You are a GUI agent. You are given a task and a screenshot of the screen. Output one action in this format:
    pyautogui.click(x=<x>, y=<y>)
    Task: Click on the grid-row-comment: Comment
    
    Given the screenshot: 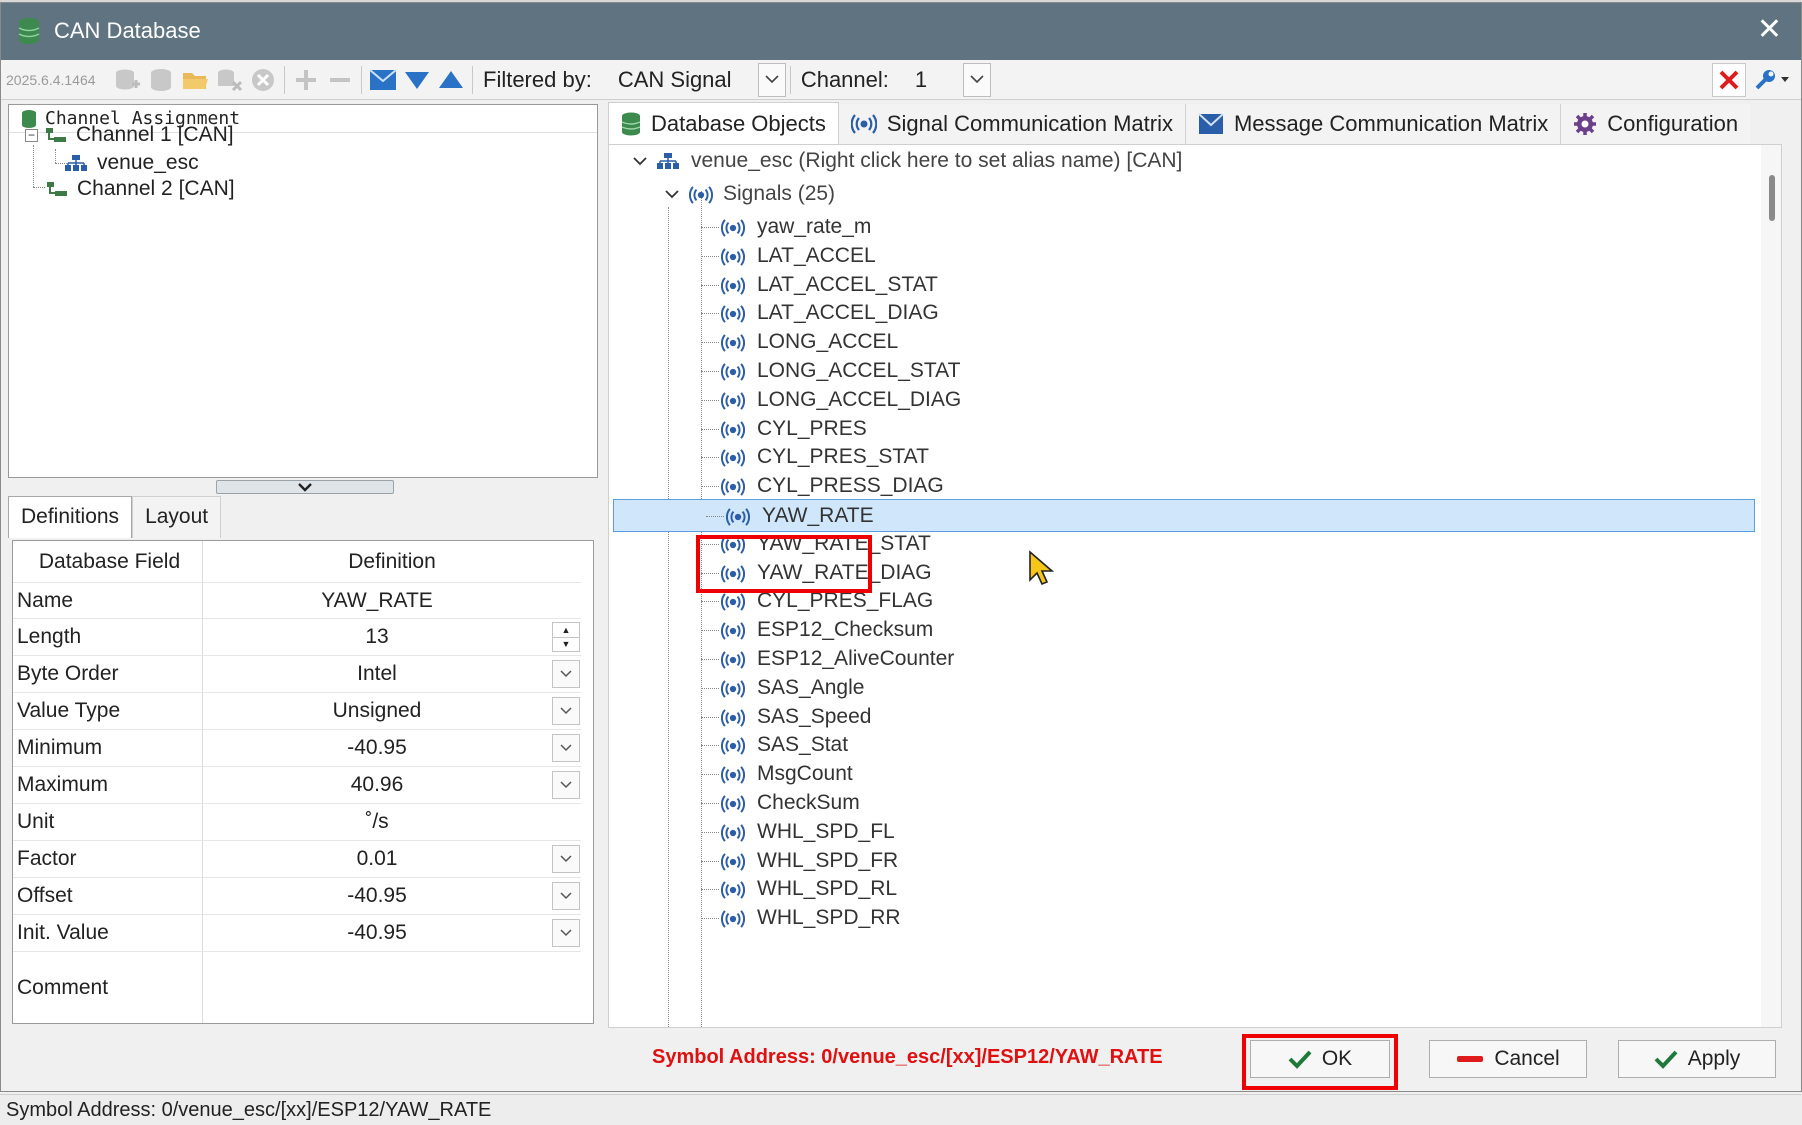 What is the action you would take?
    pyautogui.click(x=297, y=987)
    